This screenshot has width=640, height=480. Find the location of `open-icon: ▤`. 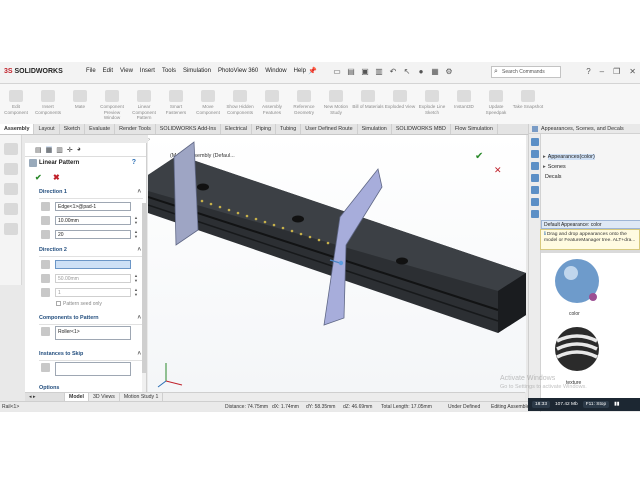

open-icon: ▤ is located at coordinates (351, 72).